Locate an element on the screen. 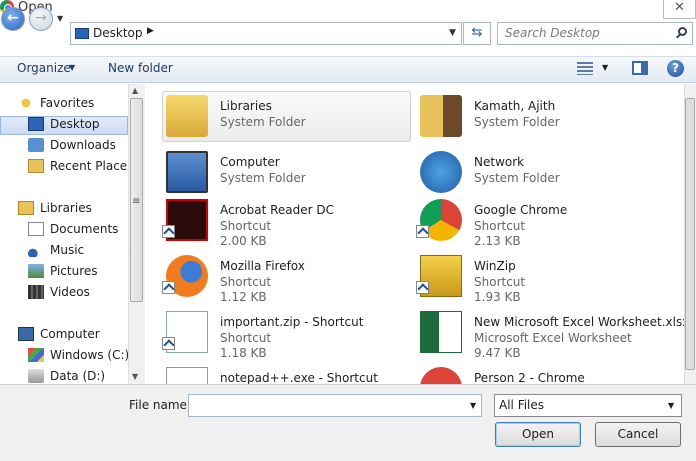 Image resolution: width=696 pixels, height=461 pixels. breadcrumb-chevron-icon: ▶ is located at coordinates (150, 31).